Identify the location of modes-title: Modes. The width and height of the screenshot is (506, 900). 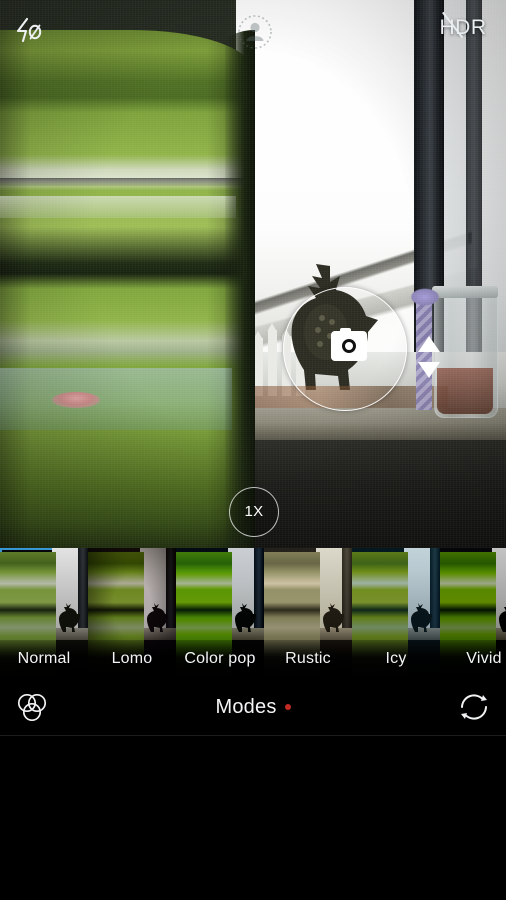
(246, 706).